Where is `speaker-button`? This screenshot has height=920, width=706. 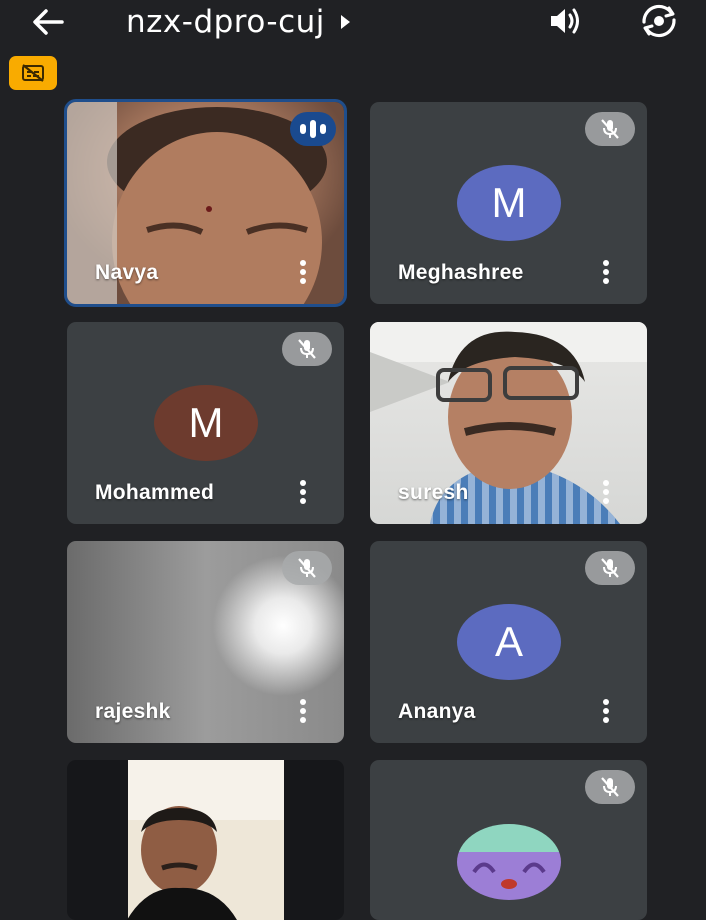
speaker-button is located at coordinates (566, 21).